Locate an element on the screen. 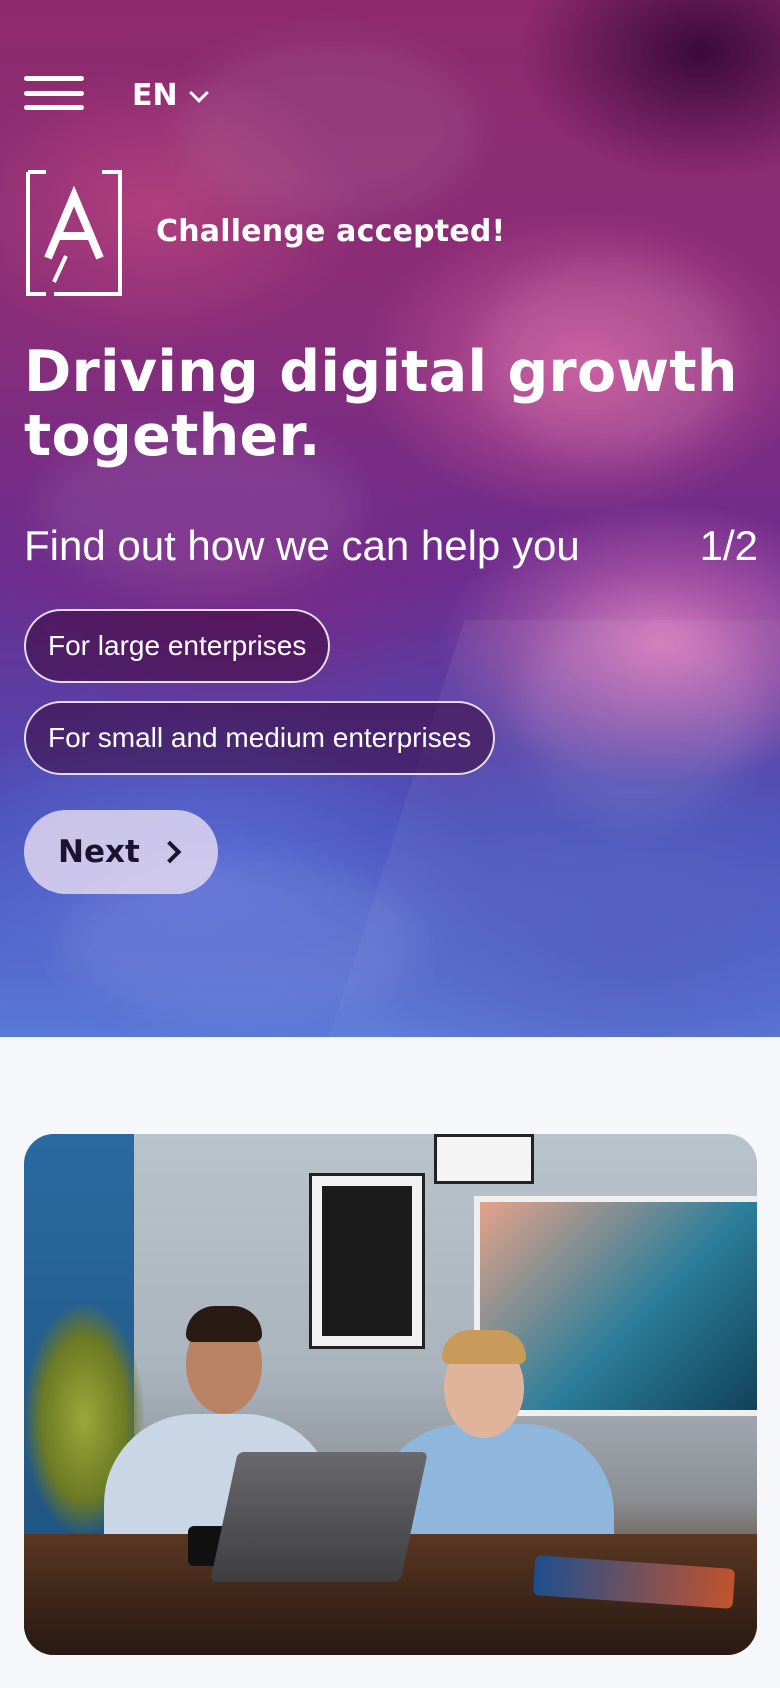  hero-headline: Driving digital growth together. is located at coordinates (381, 404).